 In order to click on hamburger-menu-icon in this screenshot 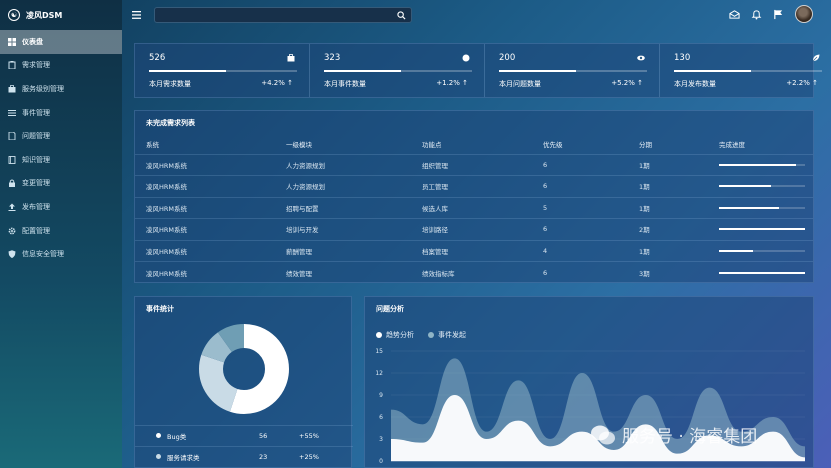, I will do `click(137, 15)`.